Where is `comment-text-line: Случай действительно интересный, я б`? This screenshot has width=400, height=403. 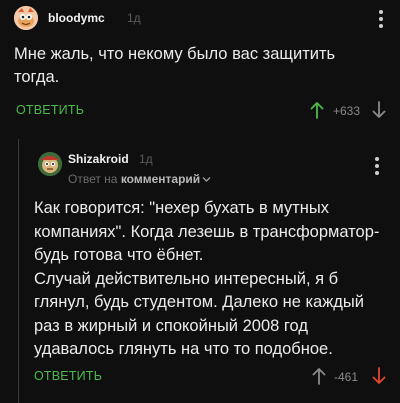 comment-text-line: Случай действительно интересный, я б is located at coordinates (186, 278).